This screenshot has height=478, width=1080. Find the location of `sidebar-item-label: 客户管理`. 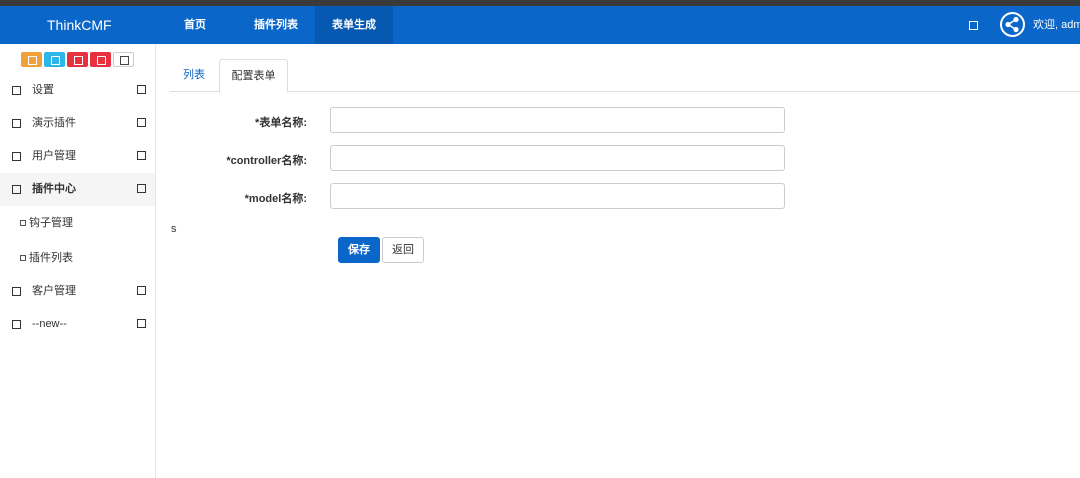

sidebar-item-label: 客户管理 is located at coordinates (54, 291).